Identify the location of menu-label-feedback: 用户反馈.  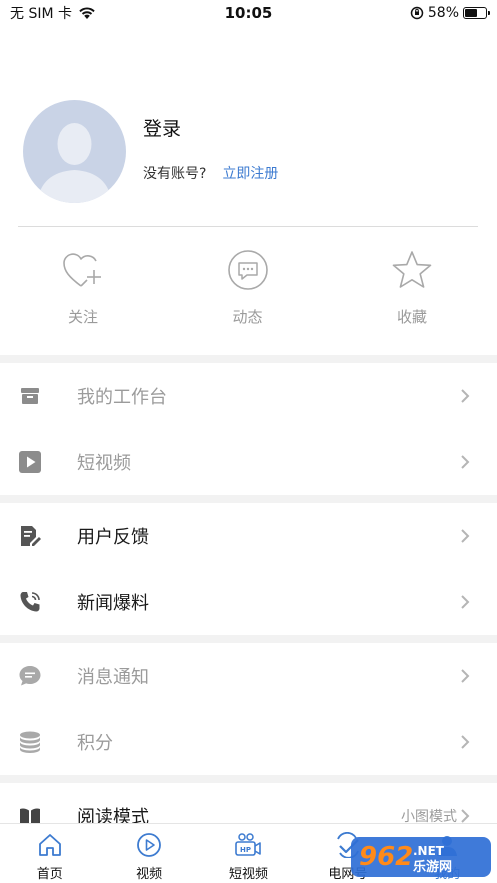
(113, 537).